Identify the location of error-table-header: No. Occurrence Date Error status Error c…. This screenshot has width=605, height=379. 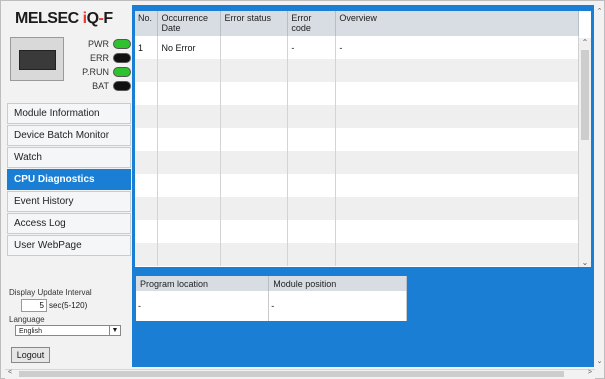
(357, 23).